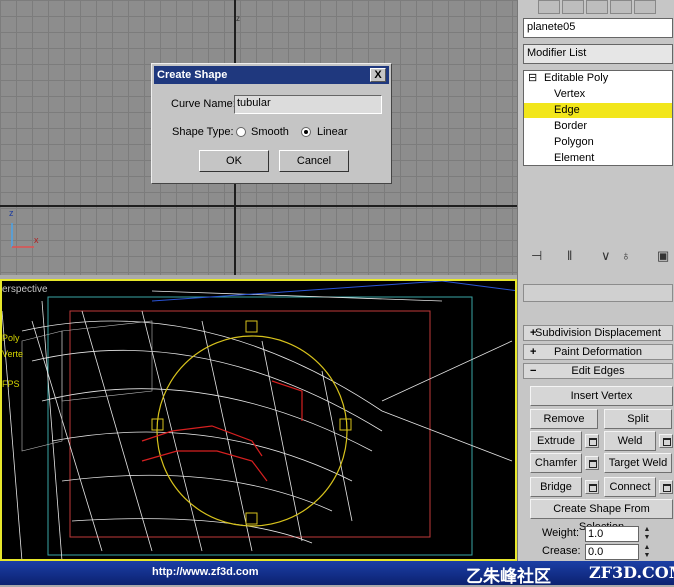 This screenshot has height=587, width=674. What do you see at coordinates (592, 487) in the screenshot?
I see `bridge-settings-button` at bounding box center [592, 487].